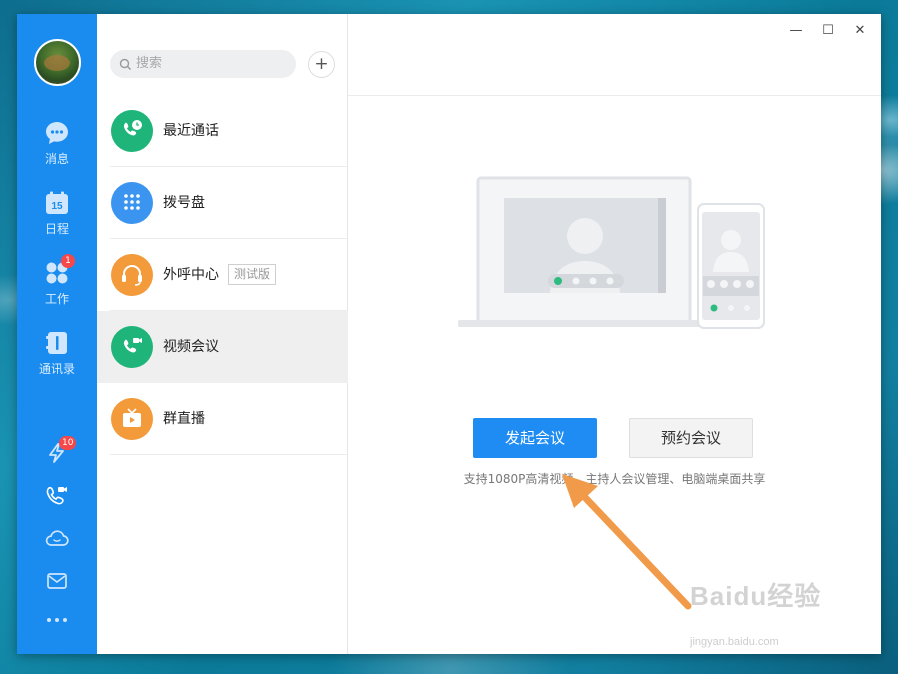  I want to click on baidu-watermark: Baidu经验, so click(755, 594).